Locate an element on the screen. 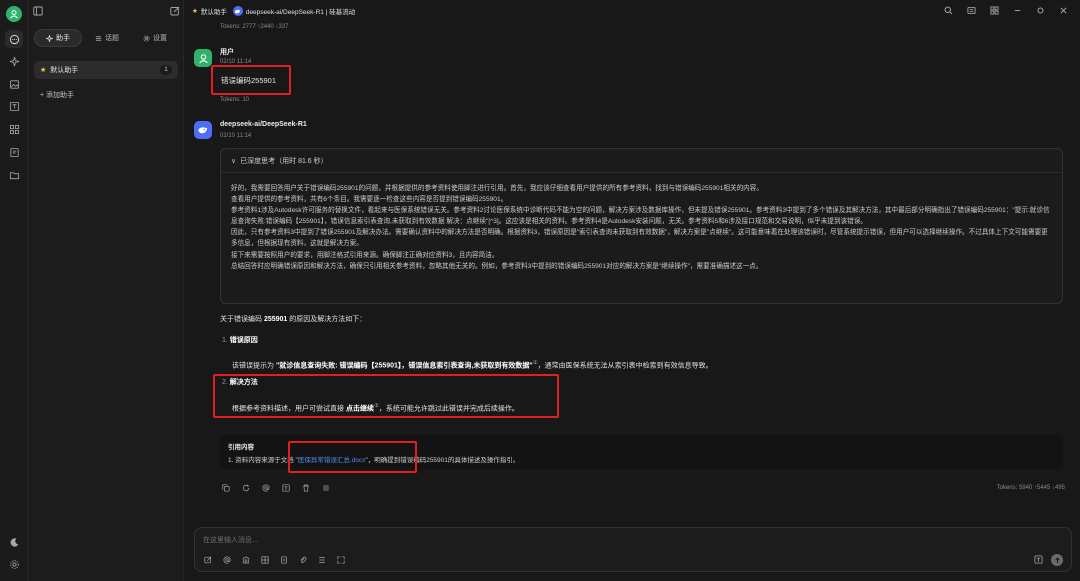 Image resolution: width=1080 pixels, height=581 pixels. folder-icon is located at coordinates (14, 175).